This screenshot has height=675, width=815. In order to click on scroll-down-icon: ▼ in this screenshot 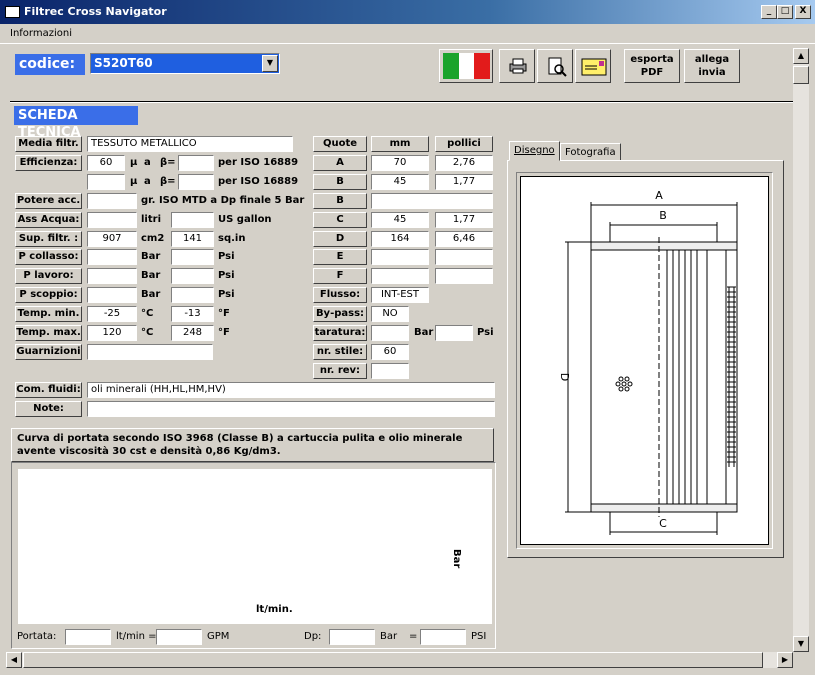, I will do `click(801, 644)`.